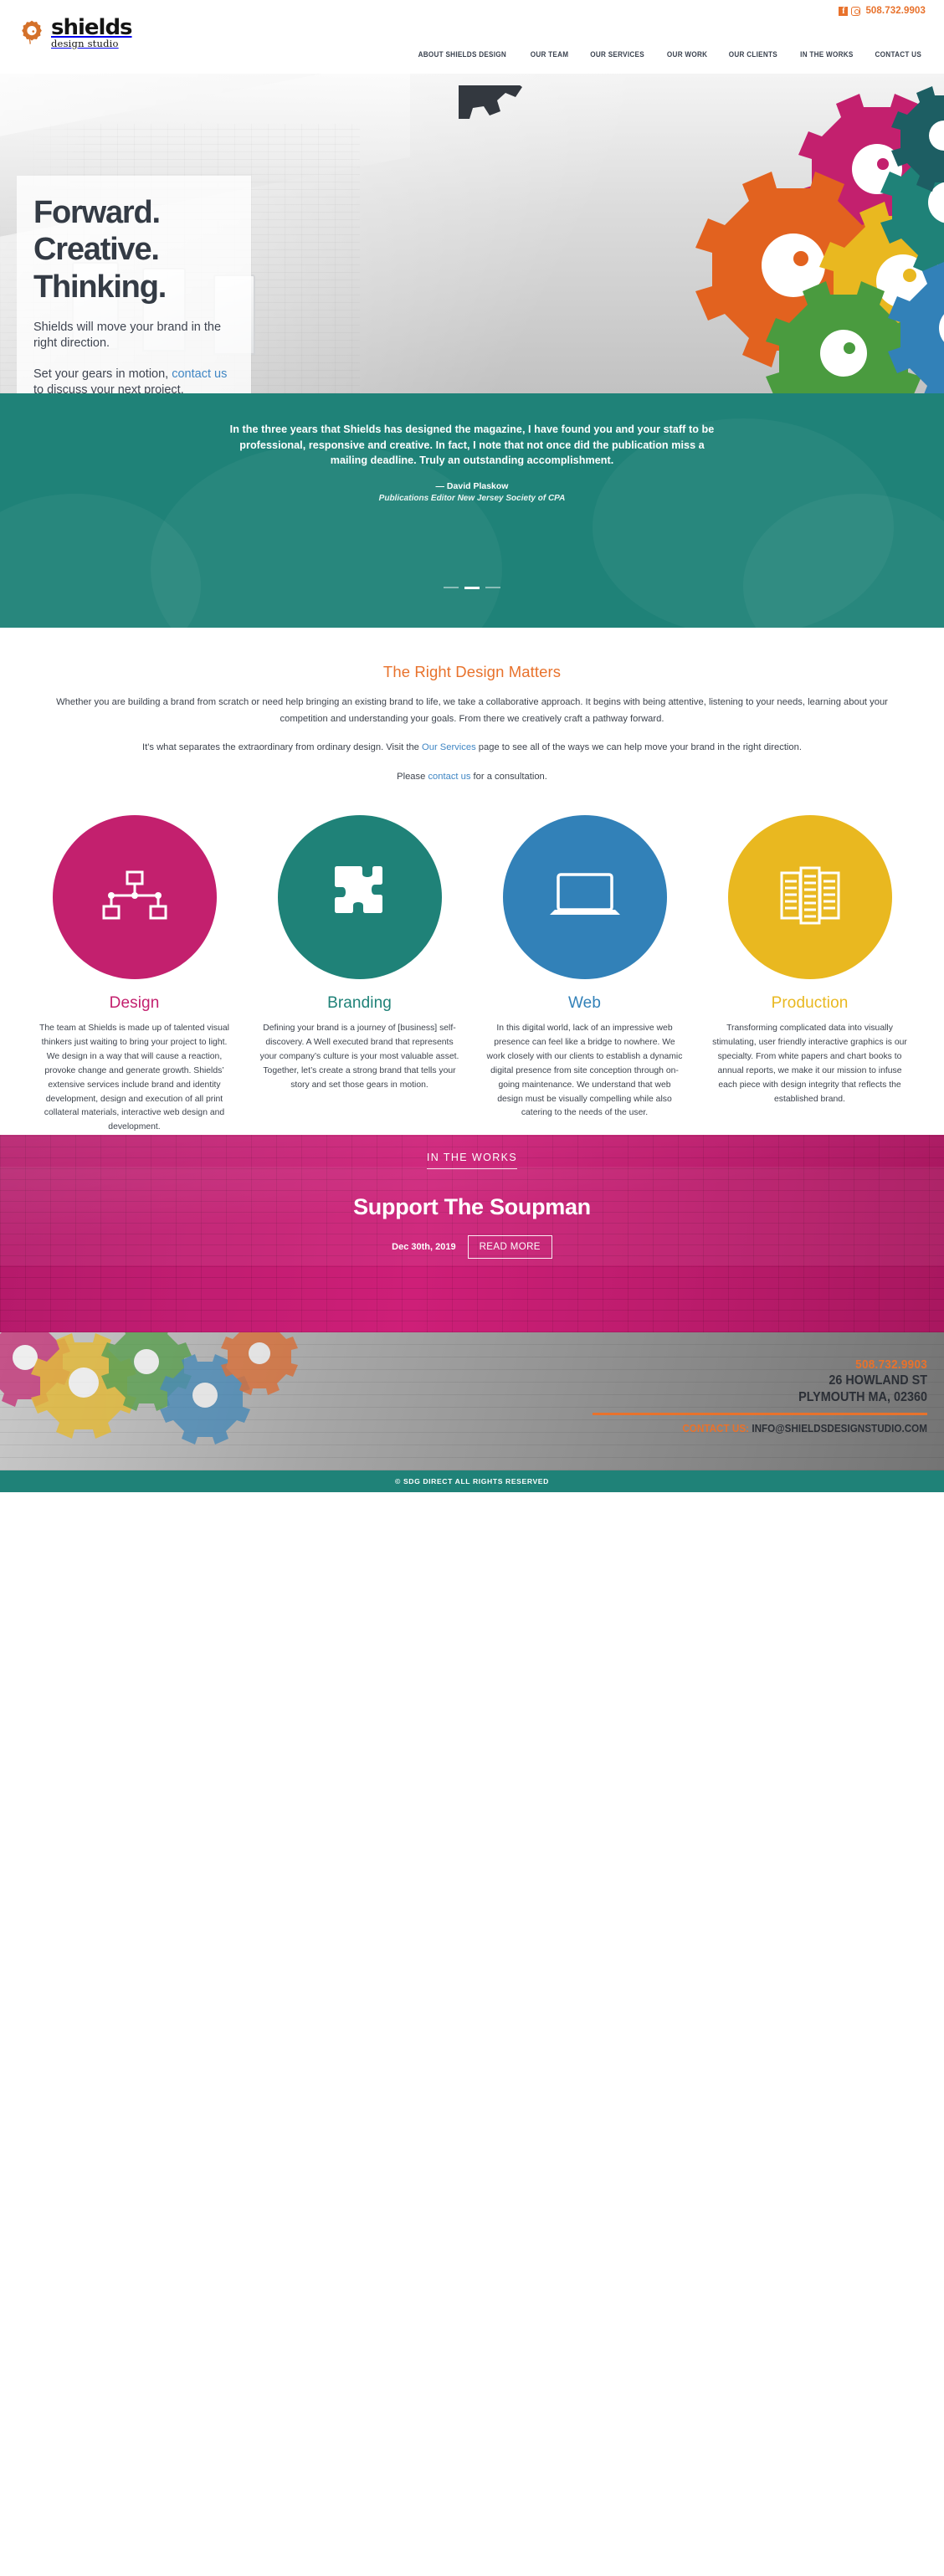 The image size is (944, 2576). Describe the element at coordinates (760, 1413) in the screenshot. I see `footer-divider-rule` at that location.